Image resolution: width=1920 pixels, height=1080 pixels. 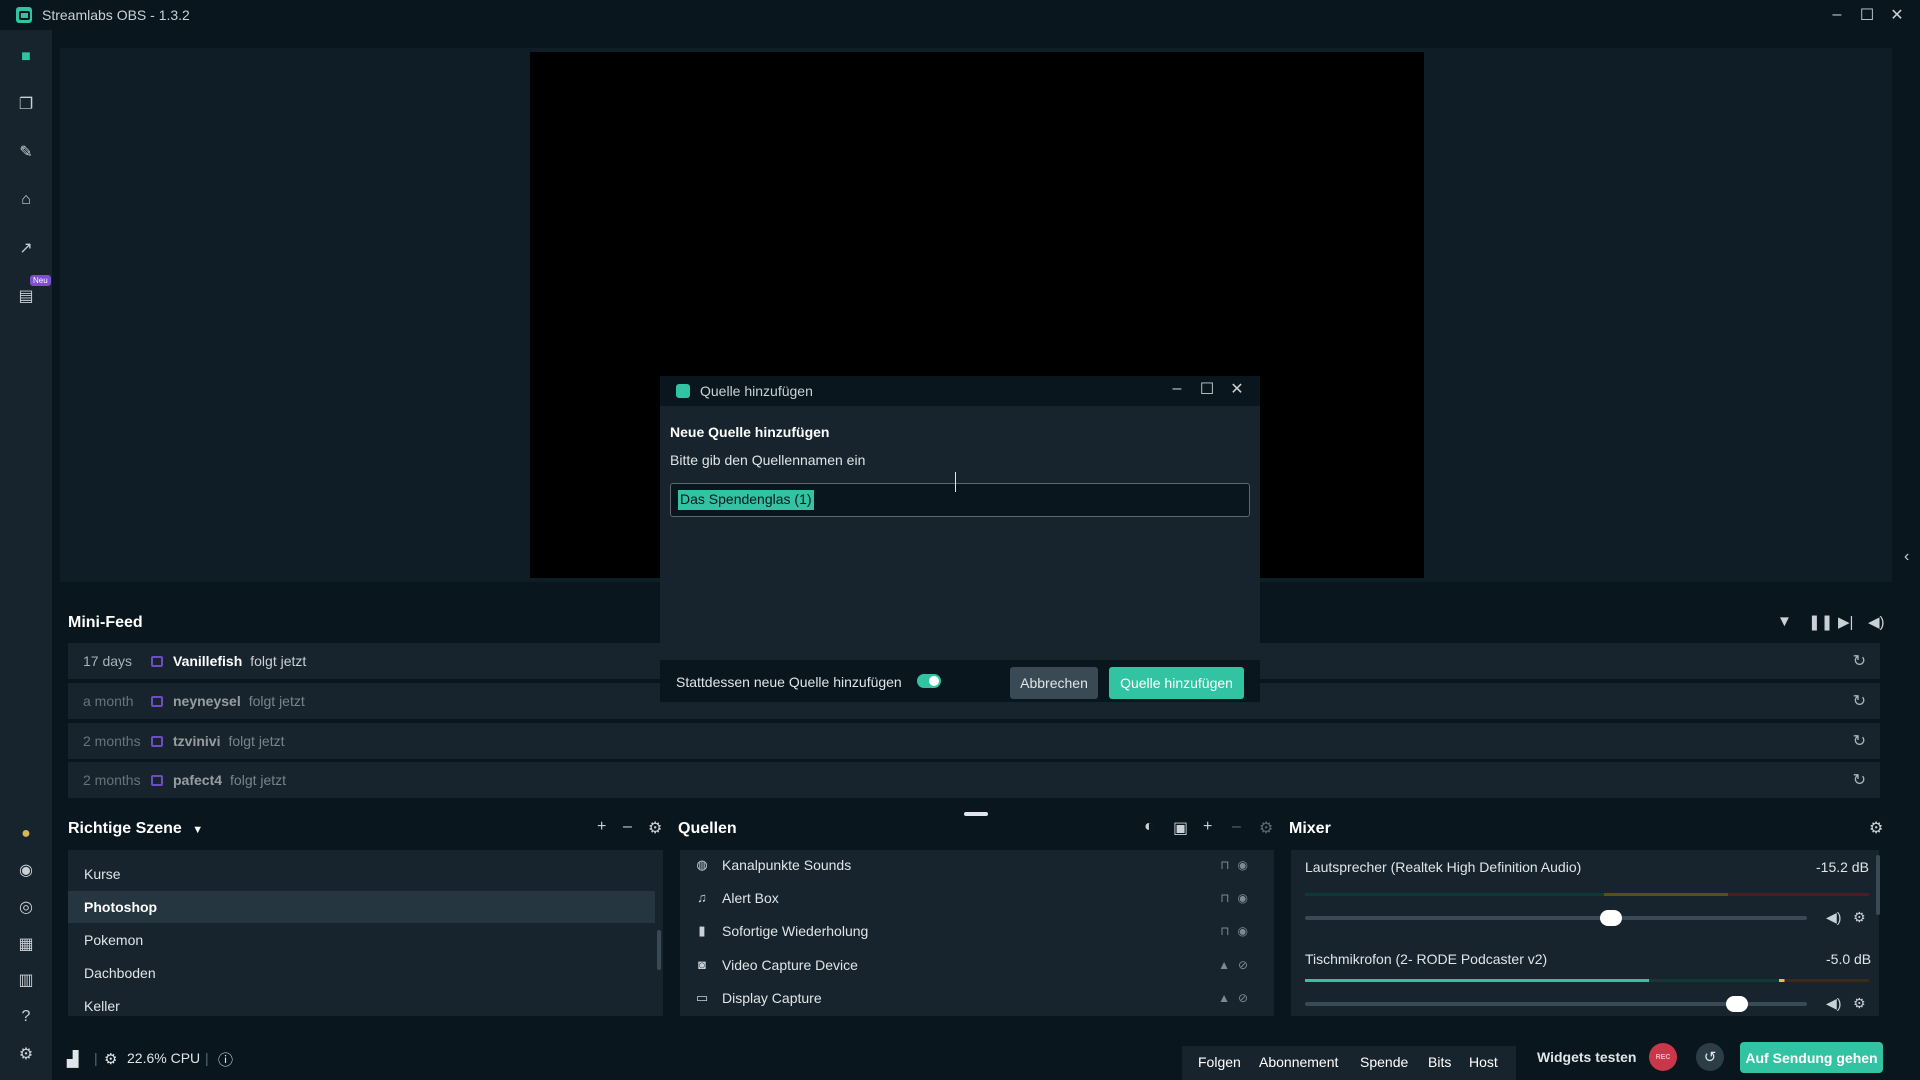 I want to click on mixer-channel-db: -15.2 dB, so click(x=1842, y=867).